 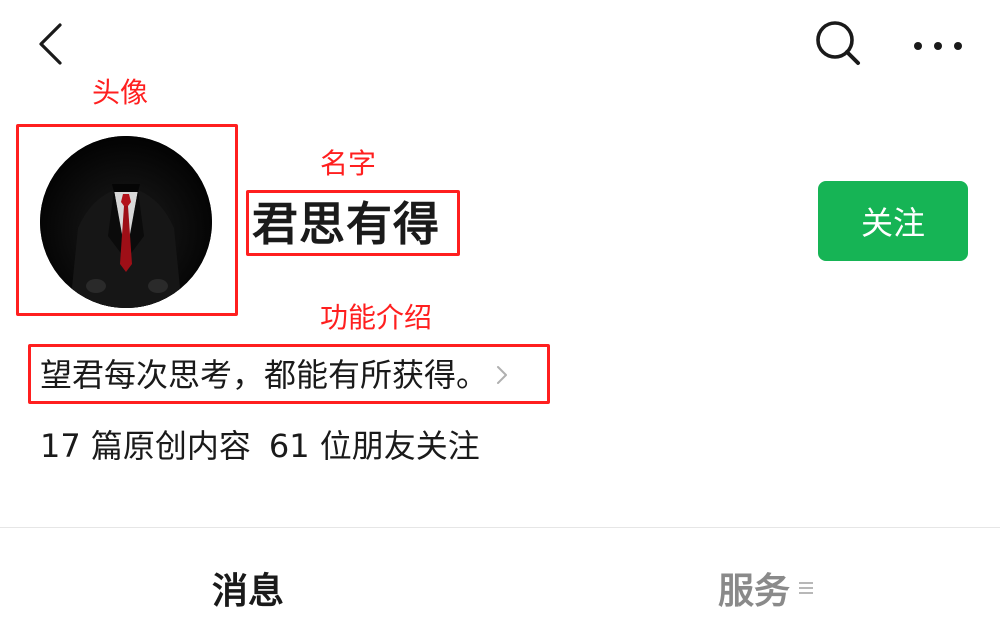 What do you see at coordinates (145, 446) in the screenshot?
I see `original-articles-count: 17 篇原创内容` at bounding box center [145, 446].